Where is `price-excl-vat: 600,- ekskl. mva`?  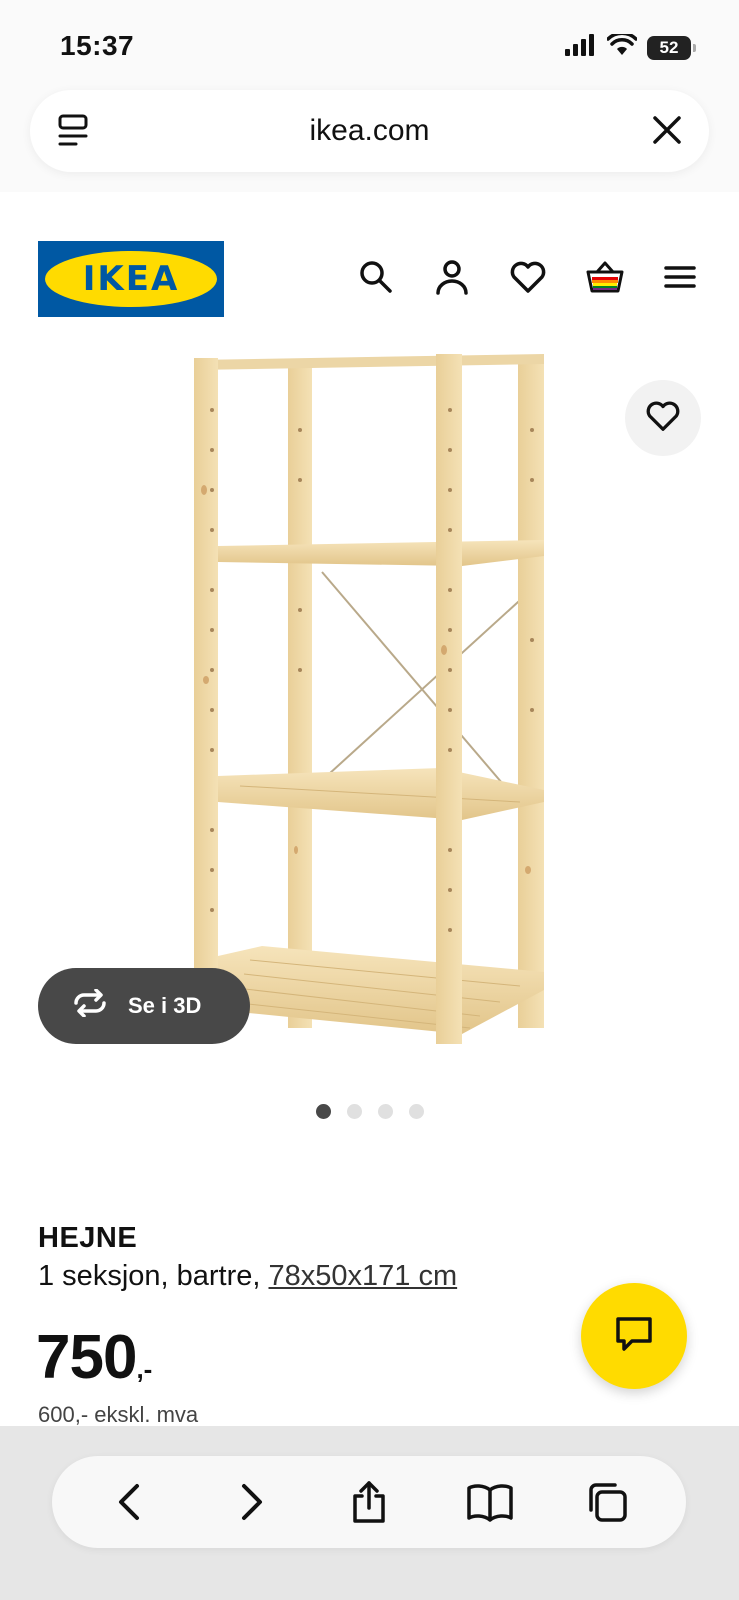 price-excl-vat: 600,- ekskl. mva is located at coordinates (118, 1414).